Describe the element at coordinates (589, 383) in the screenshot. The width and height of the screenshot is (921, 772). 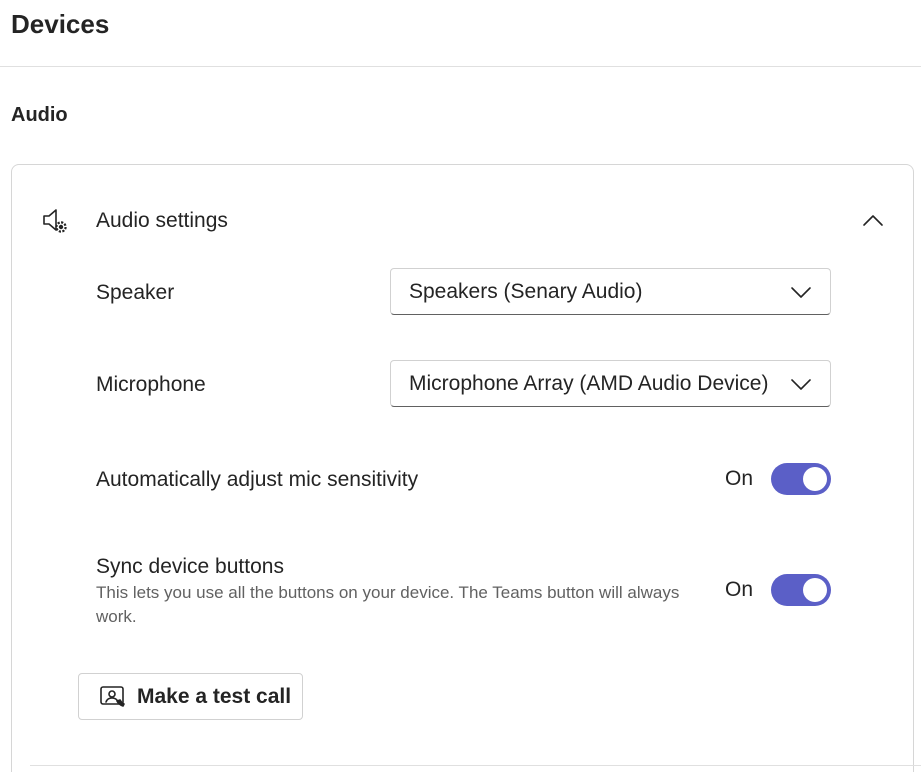
I see `microphone-selected-value: Microphone Array (AMD Audio Device)` at that location.